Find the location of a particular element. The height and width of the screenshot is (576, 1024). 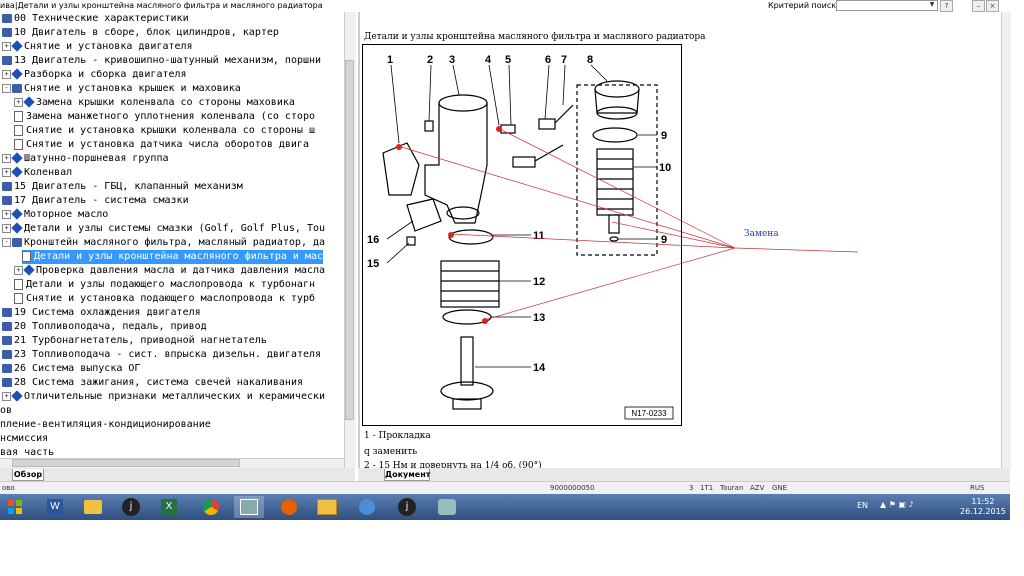

image-icon is located at coordinates (447, 507).